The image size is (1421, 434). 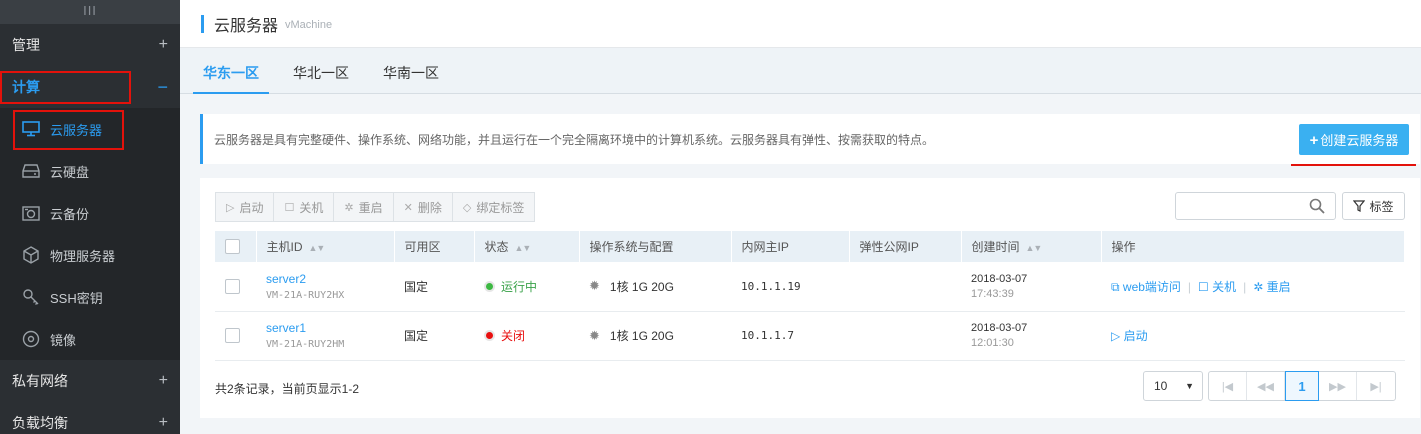 I want to click on stopped-status-icon, so click(x=489, y=335).